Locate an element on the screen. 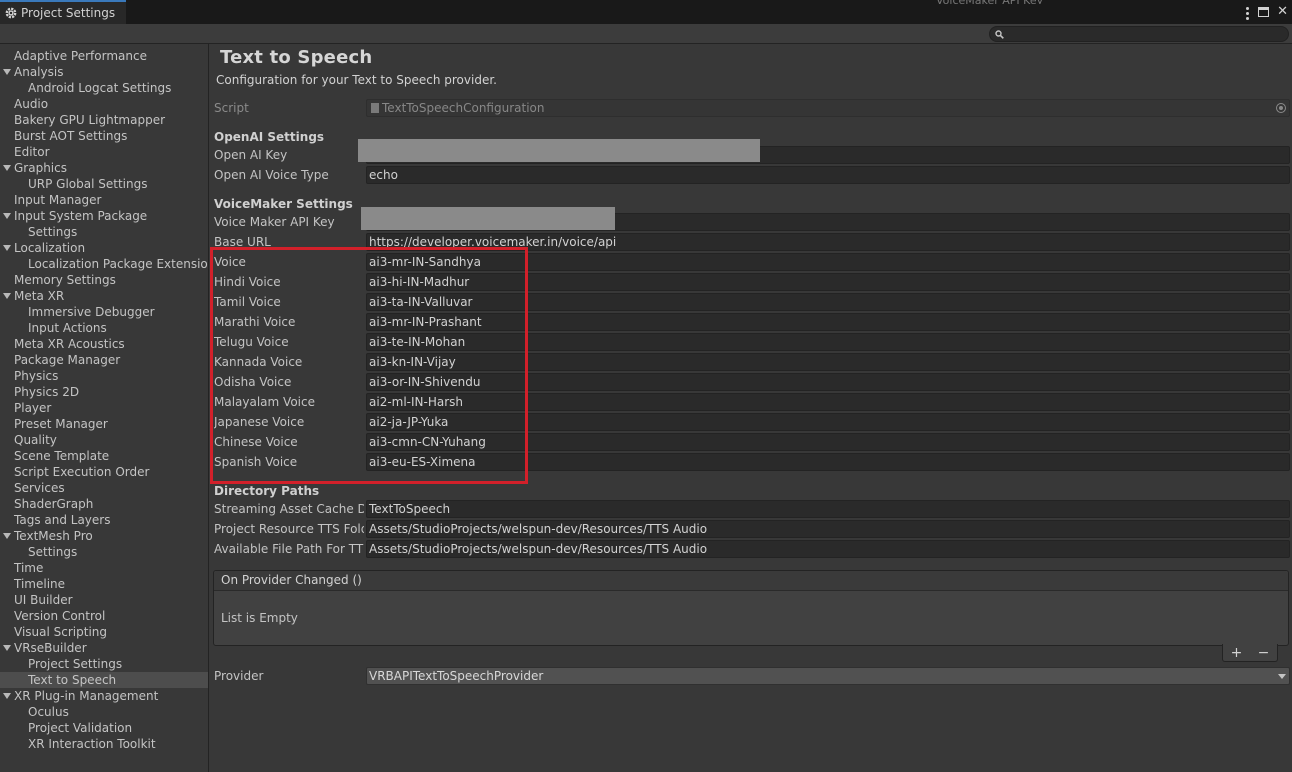 The height and width of the screenshot is (772, 1292). sidebar-item: Memory Settings is located at coordinates (104, 280).